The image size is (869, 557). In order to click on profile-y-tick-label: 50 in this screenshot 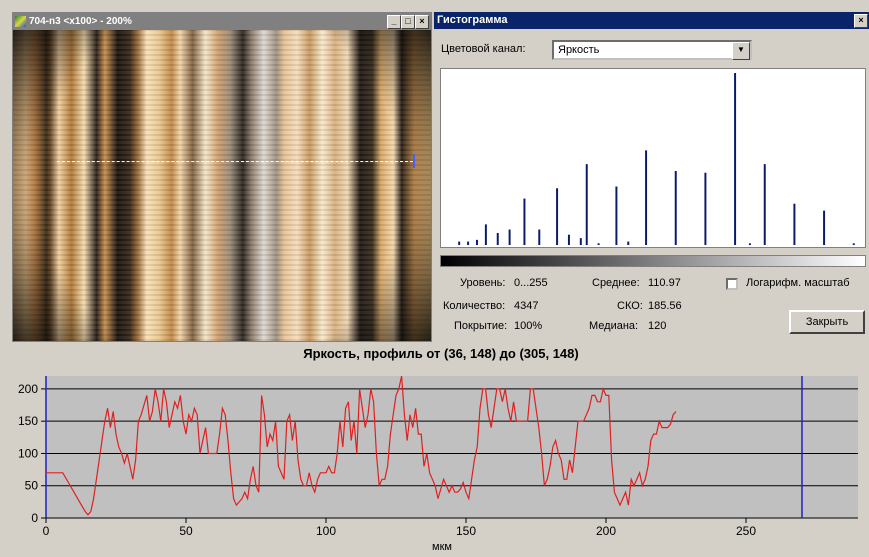, I will do `click(32, 486)`.